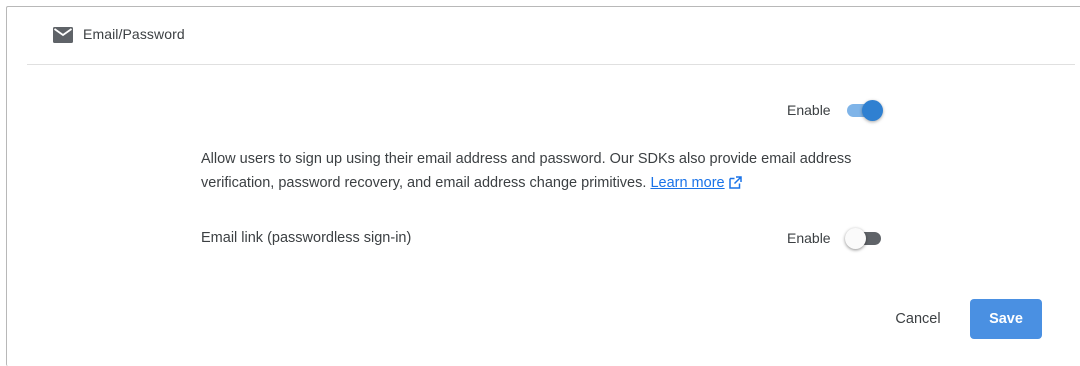  I want to click on email-password-enable-row: Enable, so click(835, 110).